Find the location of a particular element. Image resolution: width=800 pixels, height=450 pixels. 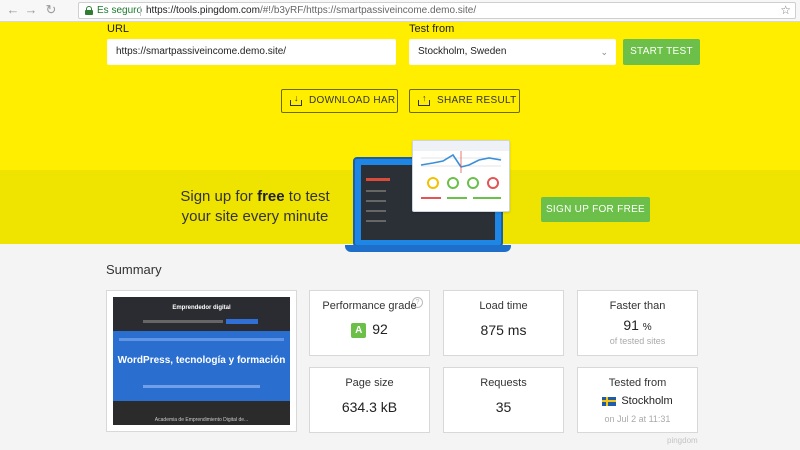

faster-than-value-row: 91 % is located at coordinates (637, 325).